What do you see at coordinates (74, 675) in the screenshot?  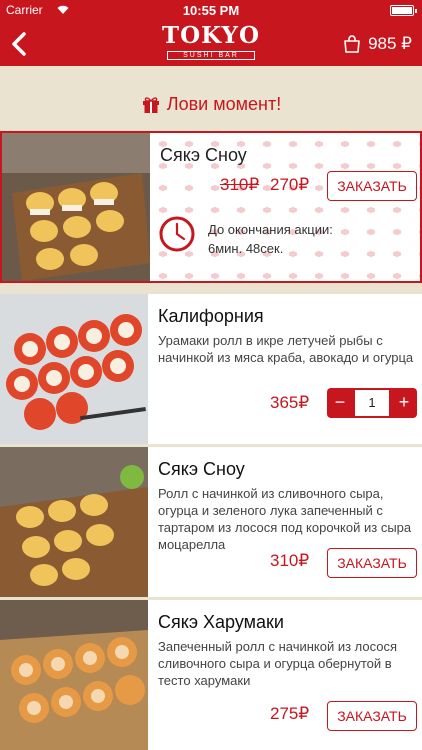 I see `sake-harumaki-roll-photo` at bounding box center [74, 675].